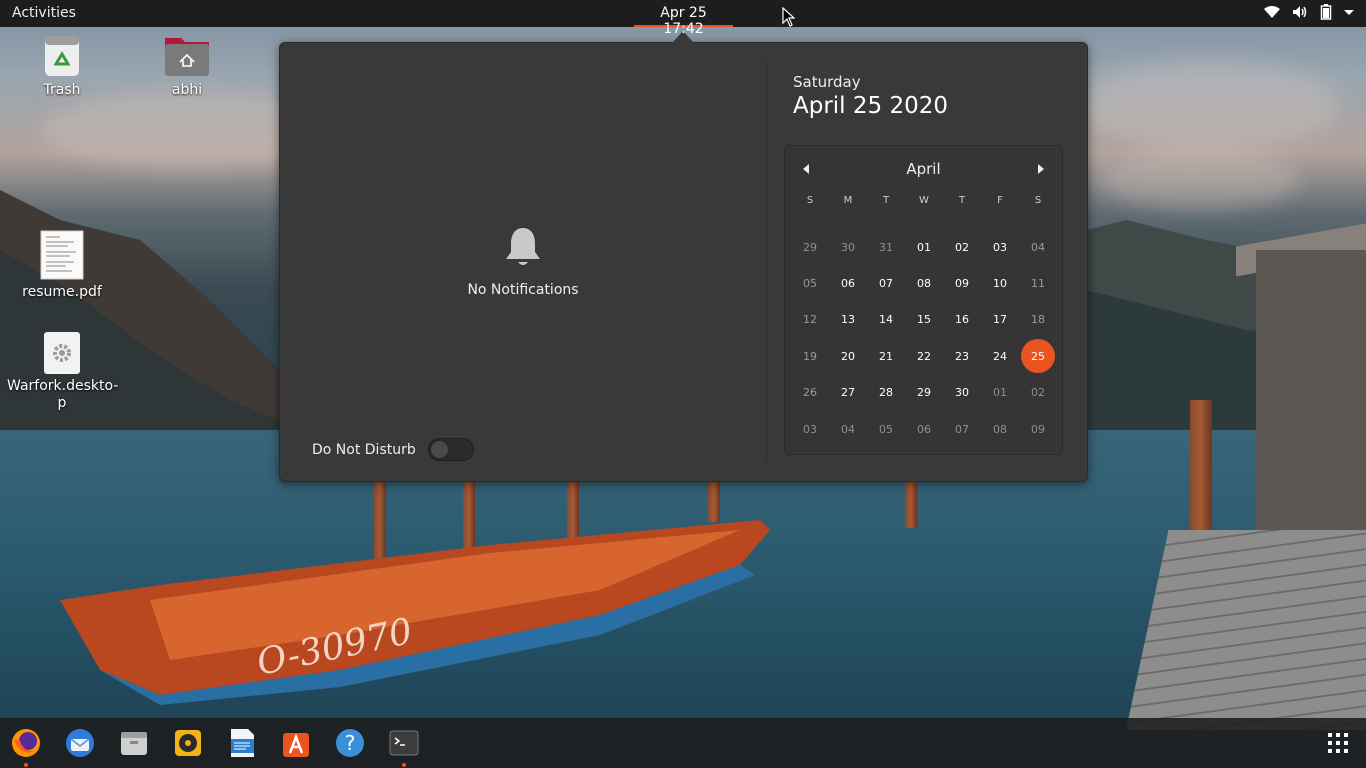 This screenshot has width=1366, height=768. I want to click on clock-date: Apr 25, so click(683, 13).